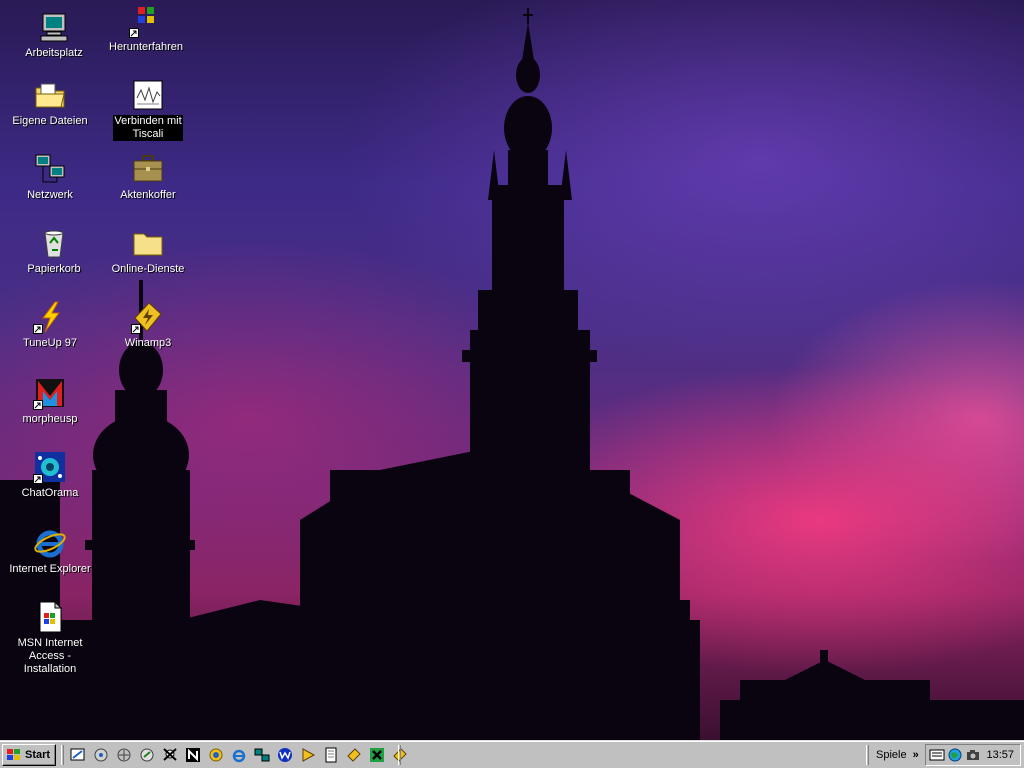  Describe the element at coordinates (78, 755) in the screenshot. I see `show-desktop-icon` at that location.